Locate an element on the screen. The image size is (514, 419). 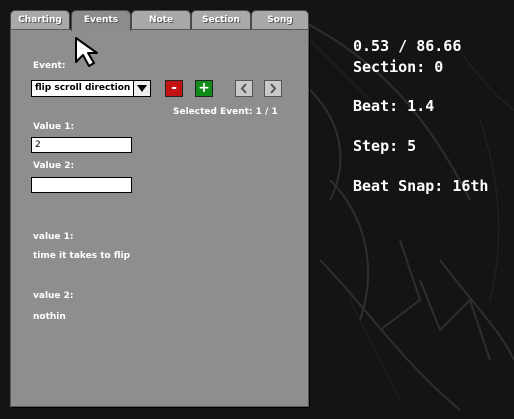
minus-icon: - is located at coordinates (174, 88).